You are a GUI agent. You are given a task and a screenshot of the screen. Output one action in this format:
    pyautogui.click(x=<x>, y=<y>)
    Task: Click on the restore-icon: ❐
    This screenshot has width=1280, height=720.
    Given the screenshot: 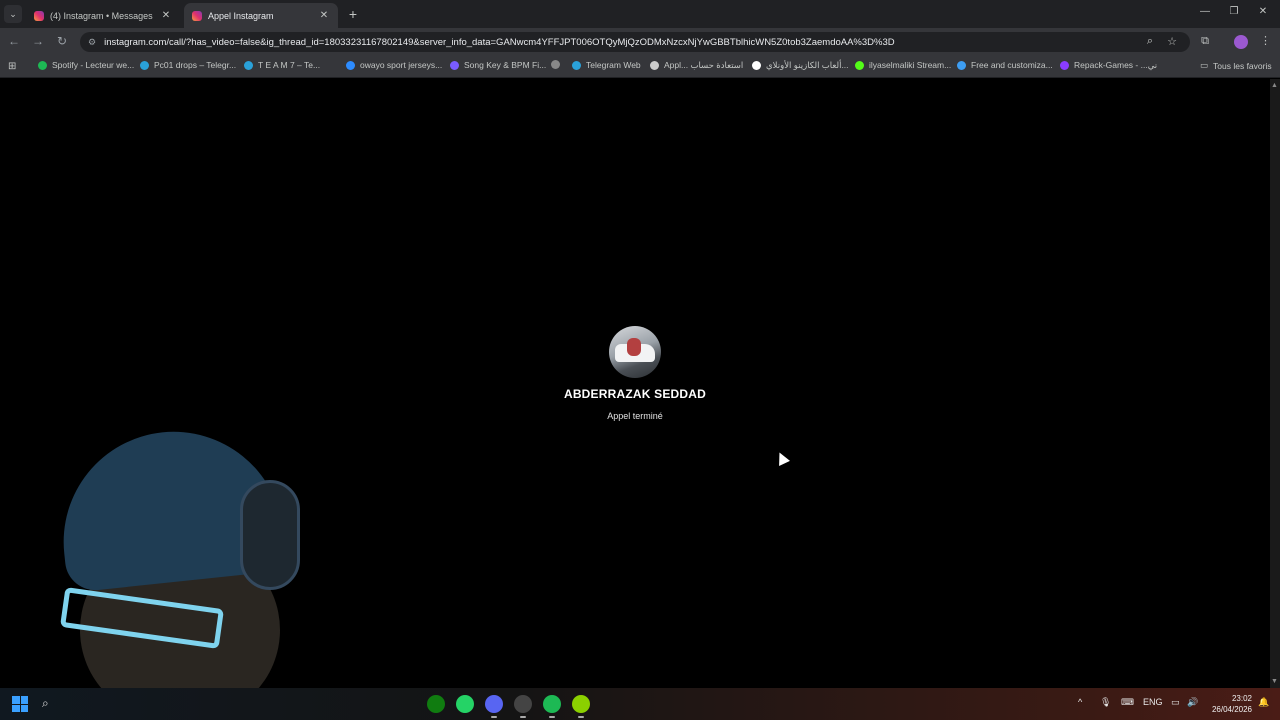 What is the action you would take?
    pyautogui.click(x=1234, y=11)
    